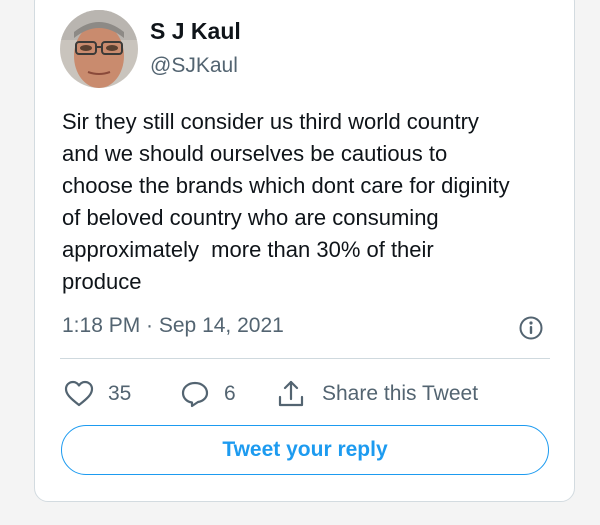 Image resolution: width=600 pixels, height=525 pixels. Describe the element at coordinates (195, 31) in the screenshot. I see `author-display-name: S J Kaul` at that location.